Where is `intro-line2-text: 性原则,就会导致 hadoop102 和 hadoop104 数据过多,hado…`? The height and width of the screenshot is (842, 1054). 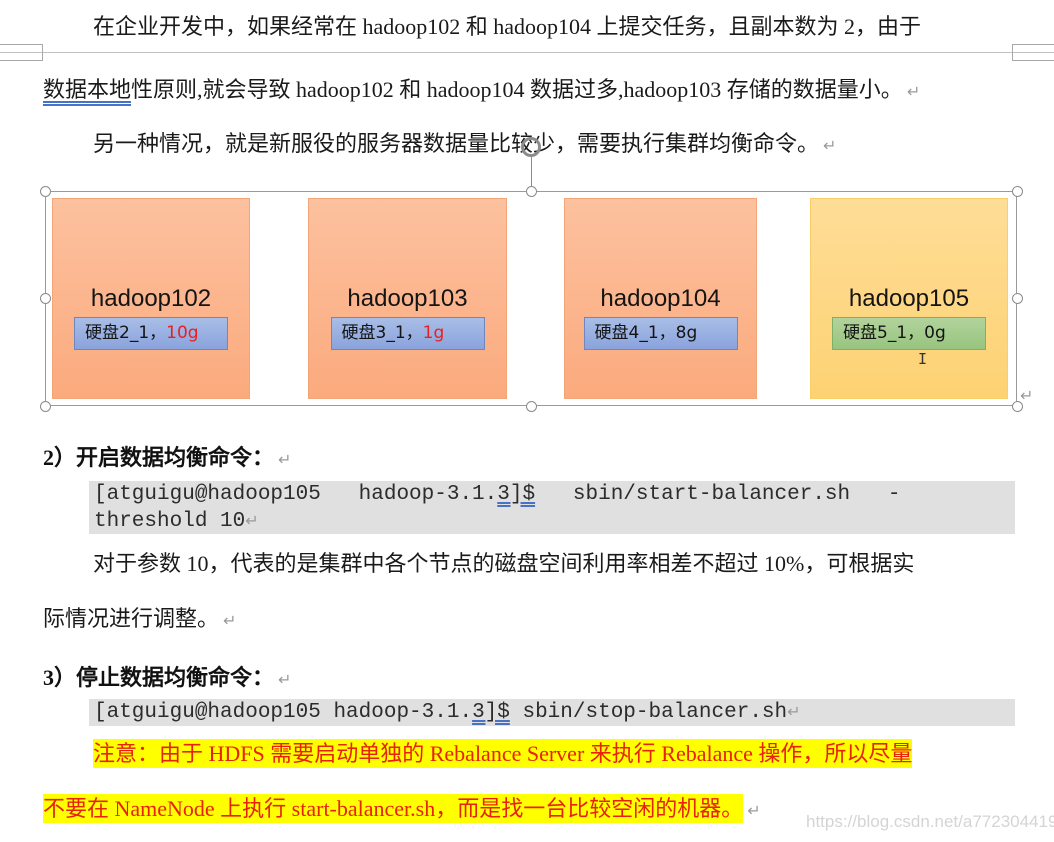 intro-line2-text: 性原则,就会导致 hadoop102 和 hadoop104 数据过多,hado… is located at coordinates (517, 89).